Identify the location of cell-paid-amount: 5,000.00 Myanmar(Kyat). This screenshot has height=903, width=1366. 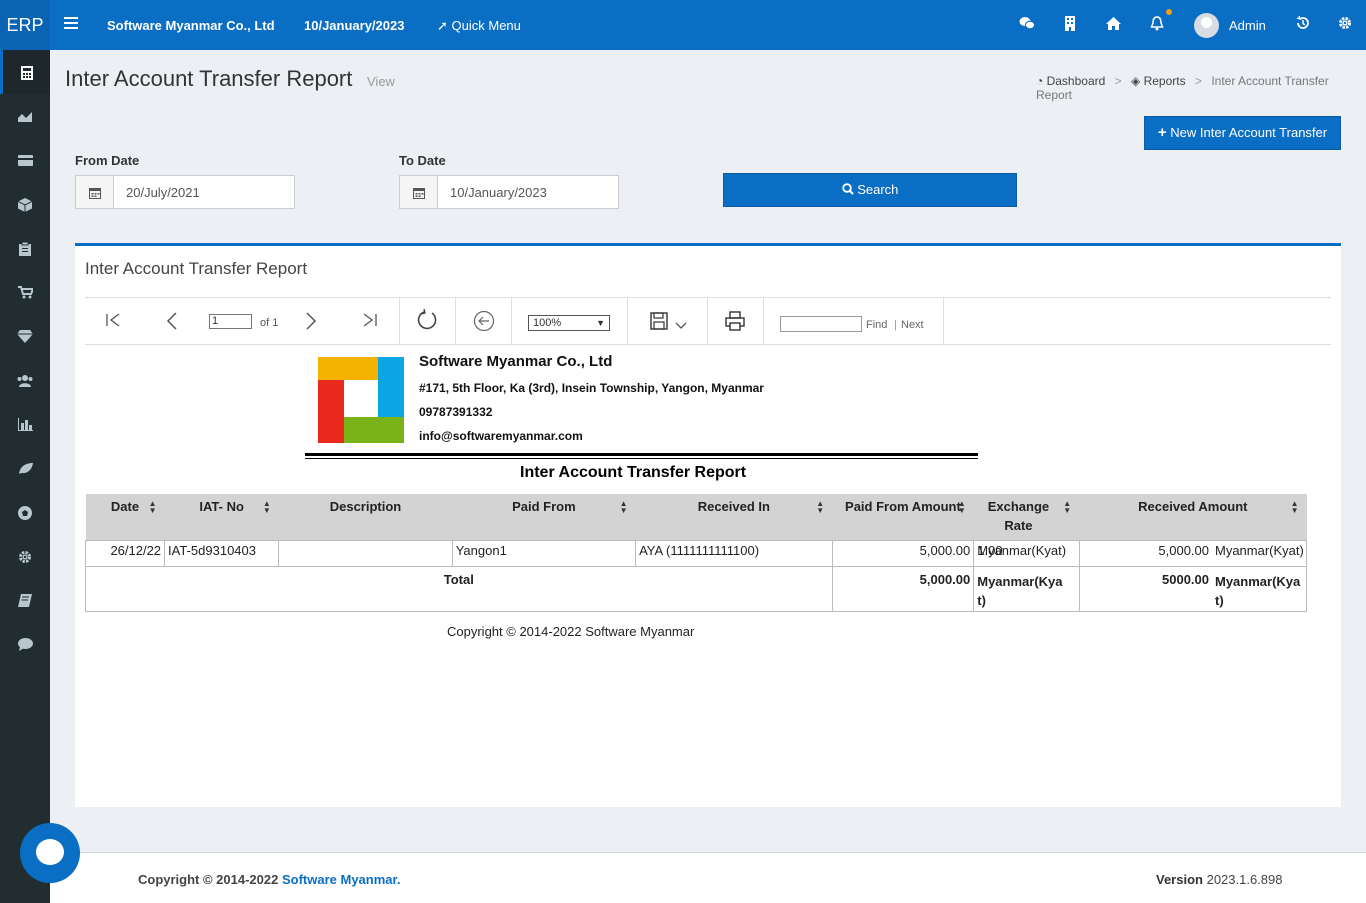
(948, 553).